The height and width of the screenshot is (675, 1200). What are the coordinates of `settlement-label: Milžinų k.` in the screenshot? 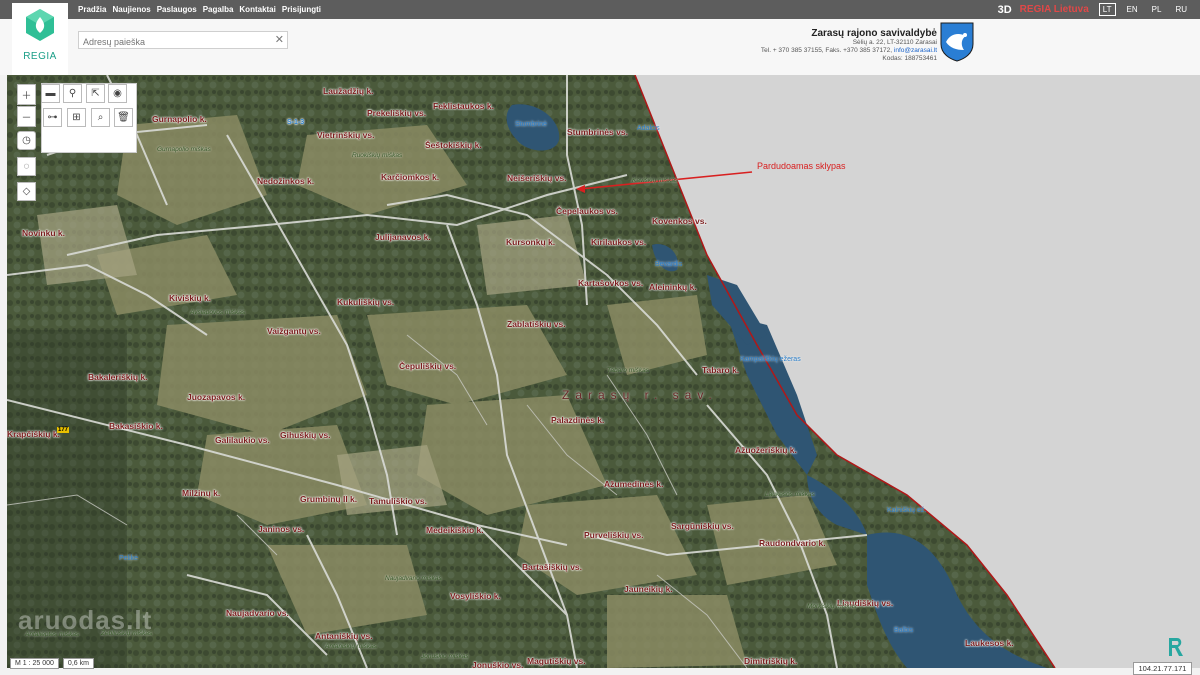 It's located at (201, 493).